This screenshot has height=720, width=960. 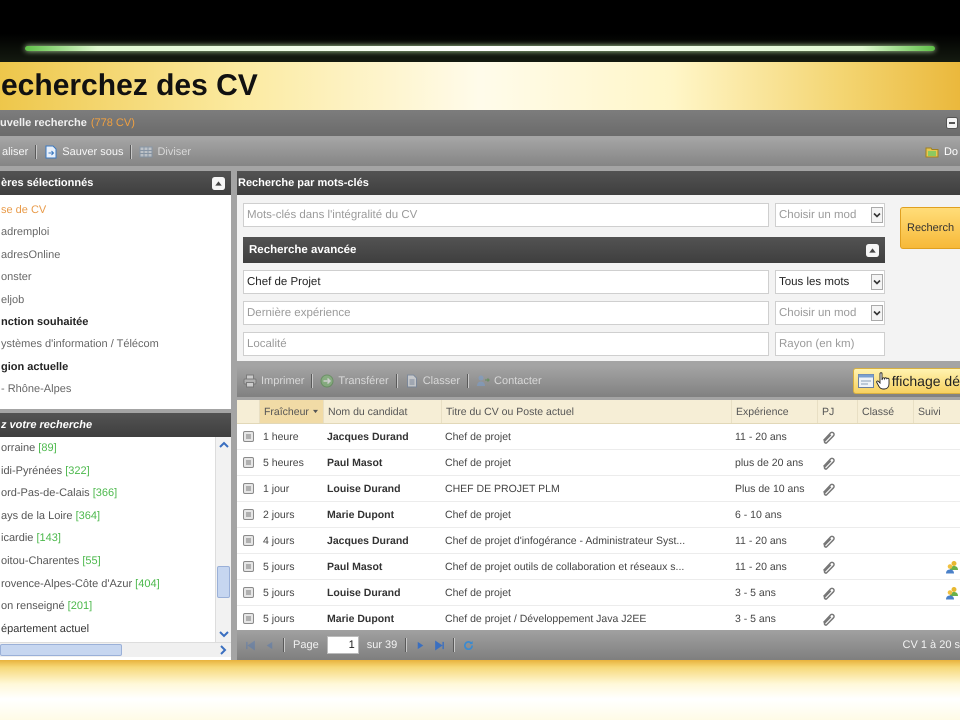 What do you see at coordinates (17, 278) in the screenshot?
I see `criteria-value: onster` at bounding box center [17, 278].